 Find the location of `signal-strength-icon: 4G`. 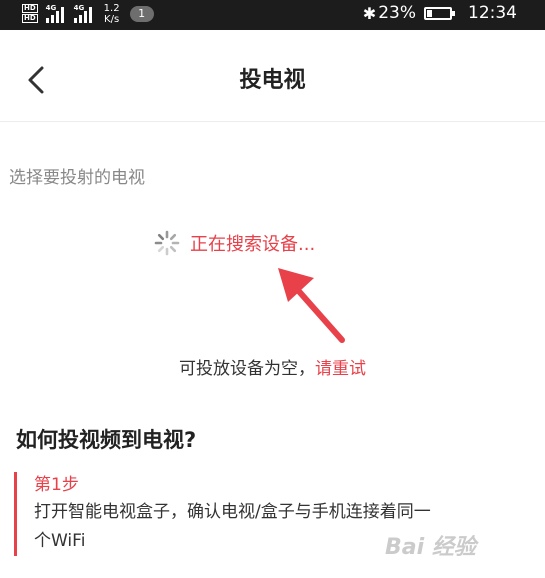

signal-strength-icon: 4G is located at coordinates (55, 13).